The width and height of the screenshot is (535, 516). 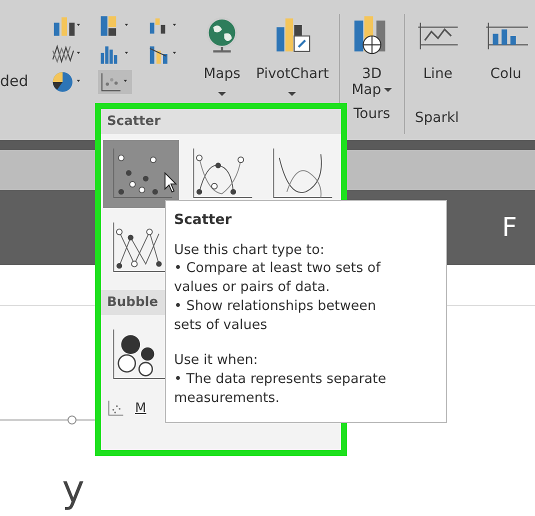 I want to click on tooltip-bullet: • The data represents separate measurements., so click(x=281, y=389).